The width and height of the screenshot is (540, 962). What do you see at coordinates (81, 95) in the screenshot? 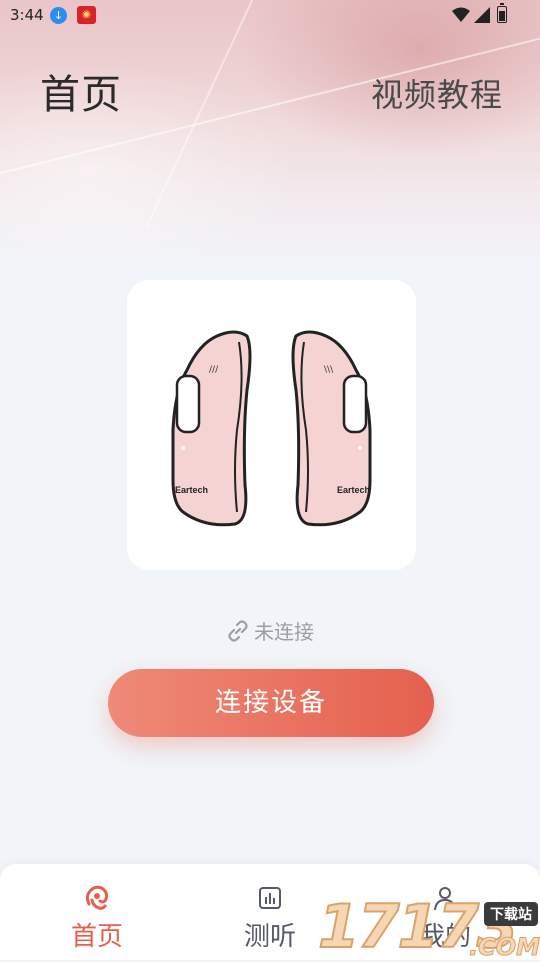
I see `page-title: 首页` at bounding box center [81, 95].